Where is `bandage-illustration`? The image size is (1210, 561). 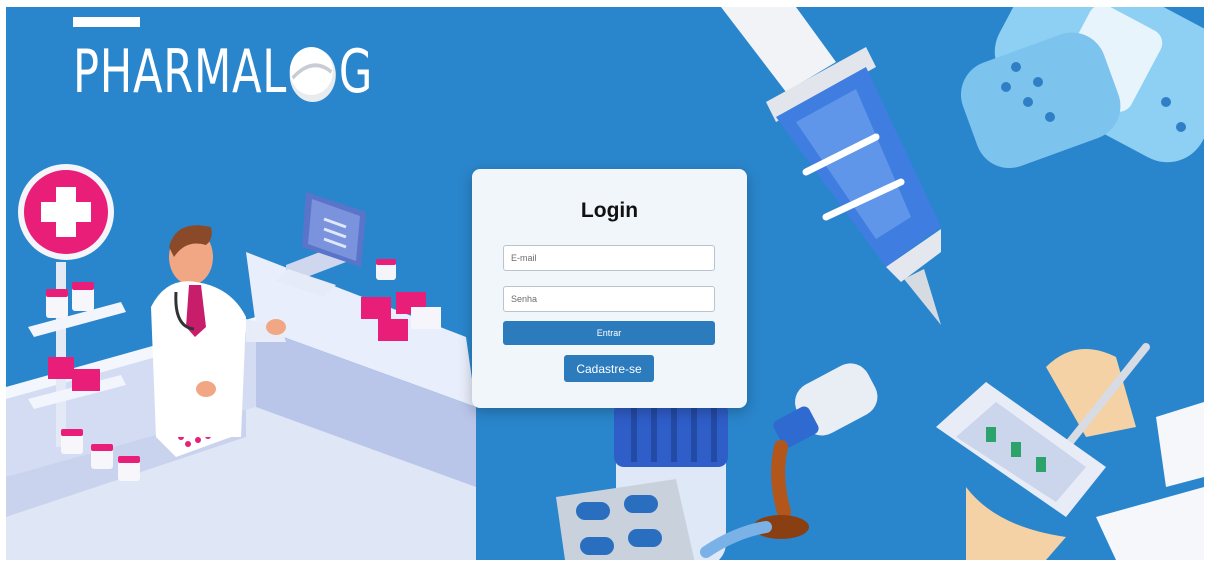 bandage-illustration is located at coordinates (1082, 88).